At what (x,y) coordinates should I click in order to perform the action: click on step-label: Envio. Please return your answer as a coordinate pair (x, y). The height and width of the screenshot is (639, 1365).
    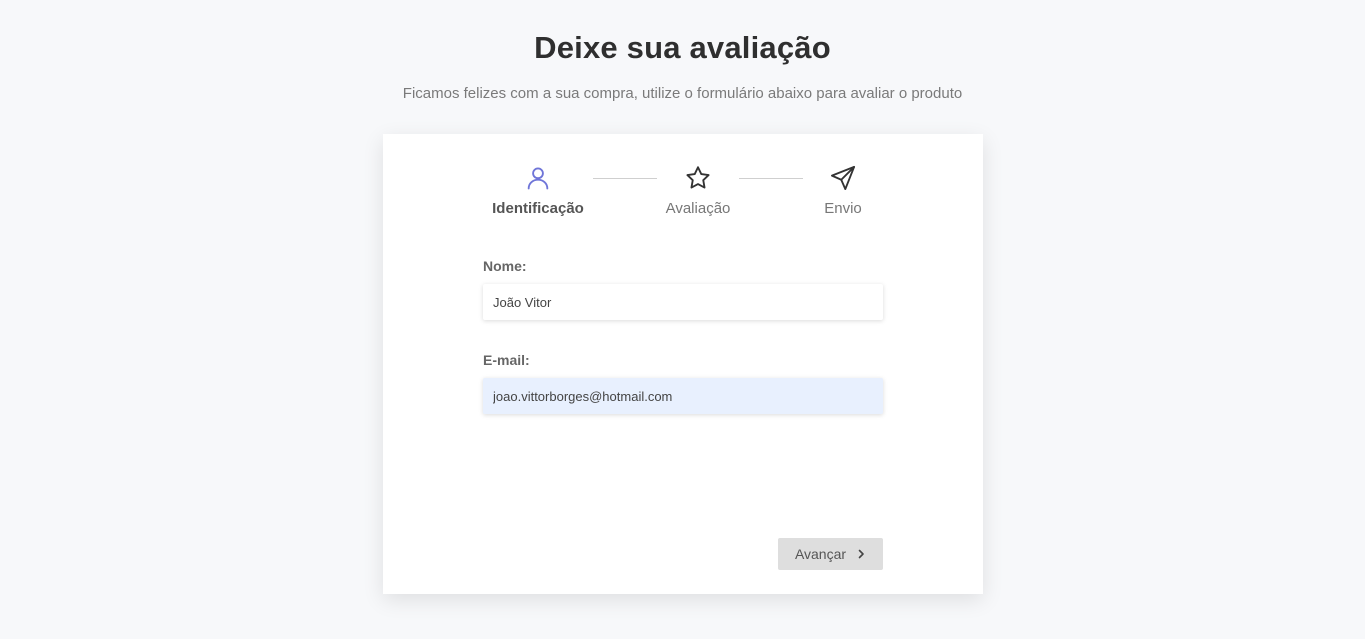
    Looking at the image, I should click on (843, 208).